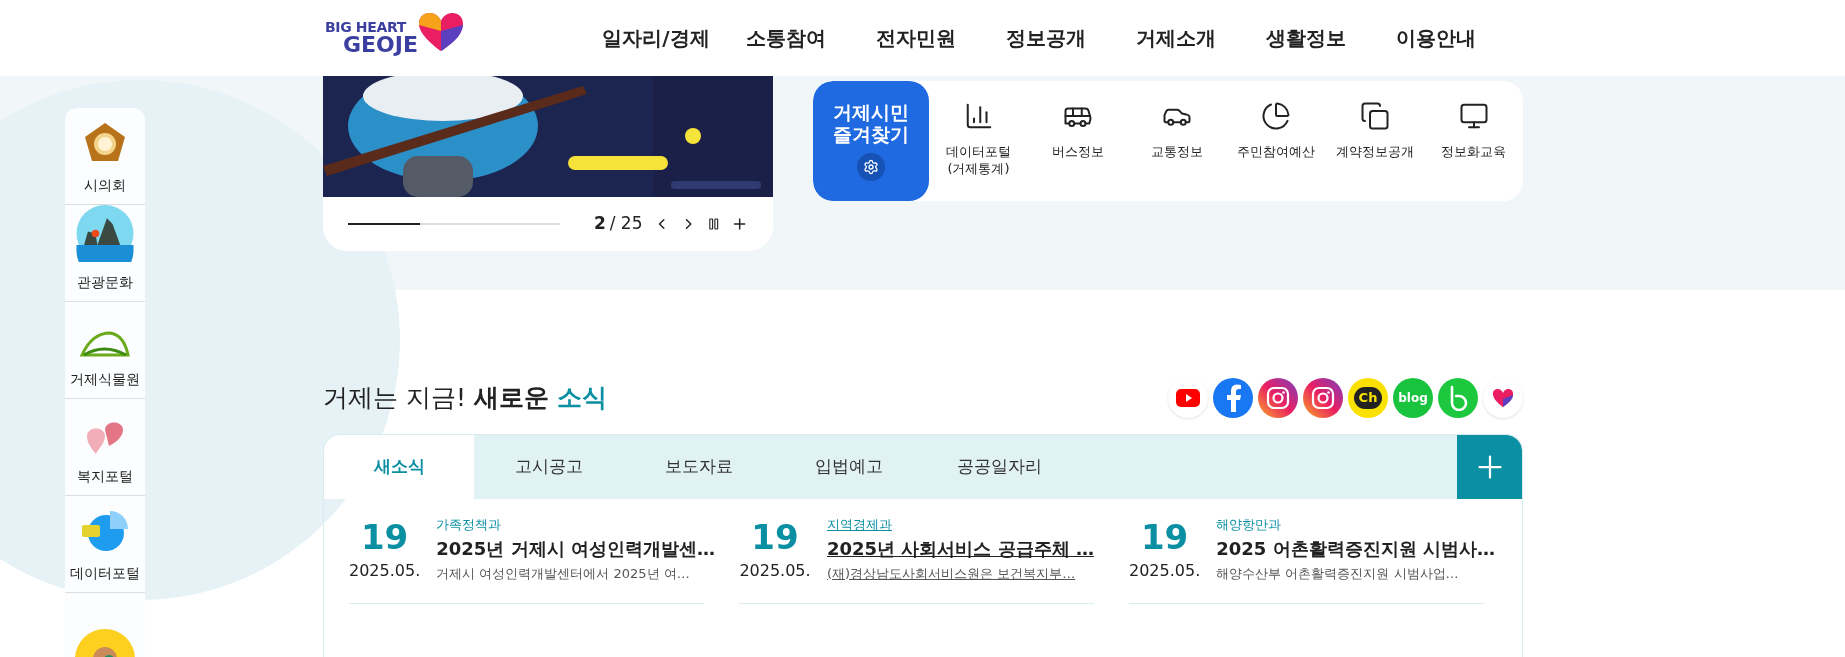 This screenshot has height=657, width=1845. Describe the element at coordinates (786, 38) in the screenshot. I see `nav-menu-item: 소통참여` at that location.